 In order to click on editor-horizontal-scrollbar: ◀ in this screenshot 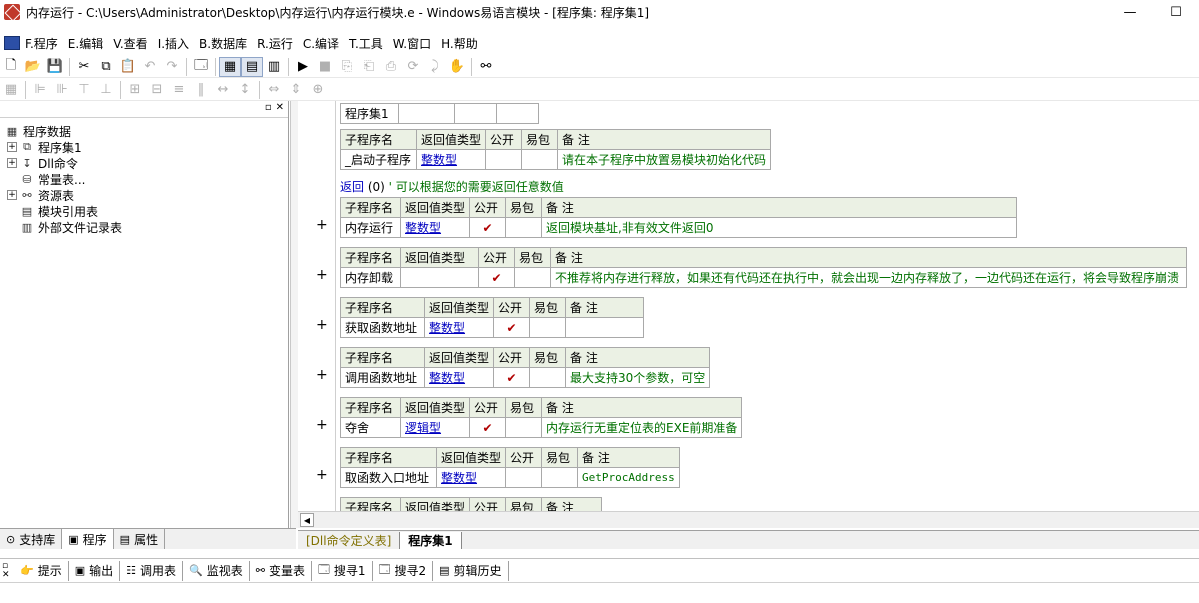, I will do `click(748, 519)`.